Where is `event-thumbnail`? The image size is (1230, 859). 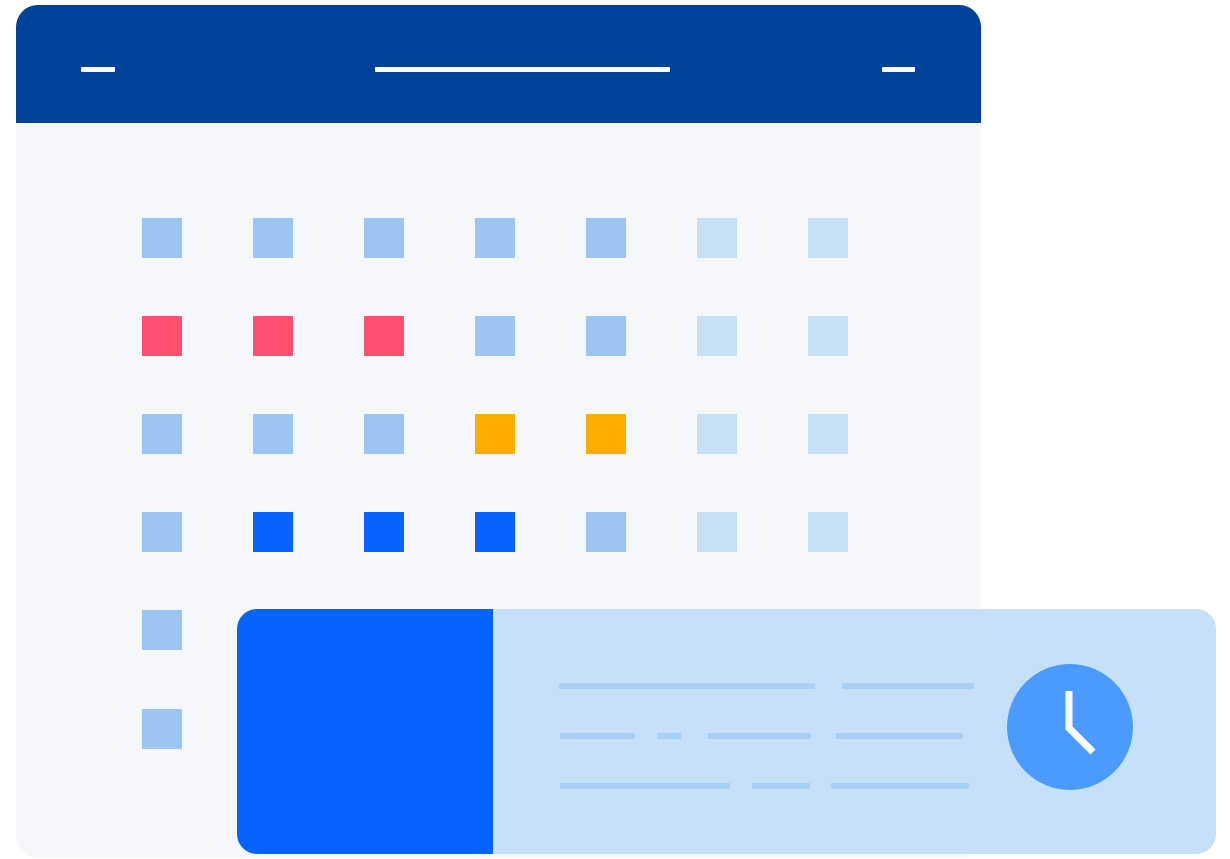
event-thumbnail is located at coordinates (365, 731).